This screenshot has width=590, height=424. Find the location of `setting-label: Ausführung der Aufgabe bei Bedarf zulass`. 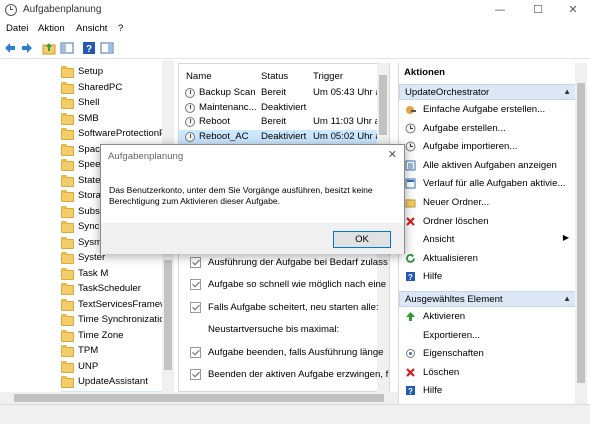

setting-label: Ausführung der Aufgabe bei Bedarf zulass is located at coordinates (298, 262).